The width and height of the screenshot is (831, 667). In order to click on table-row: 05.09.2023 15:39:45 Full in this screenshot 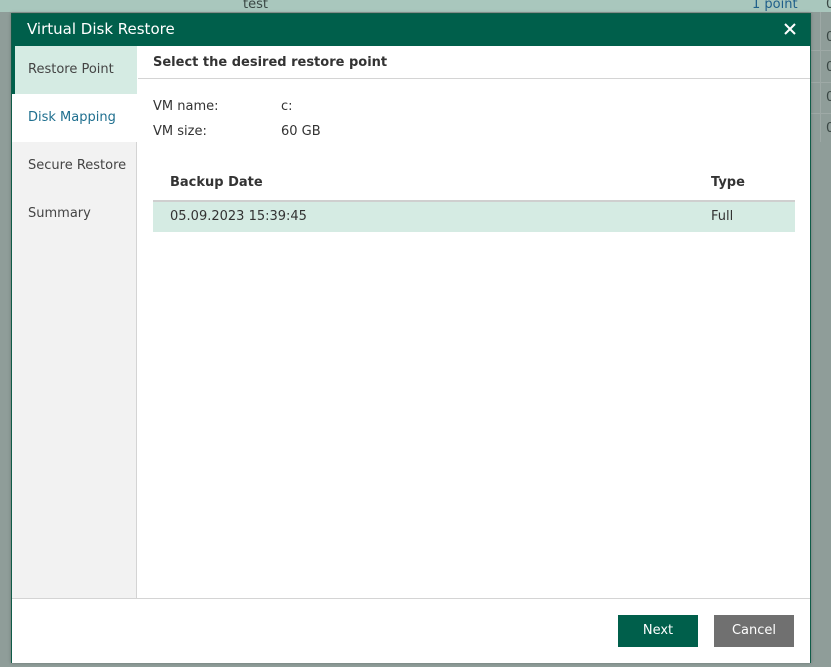, I will do `click(474, 217)`.